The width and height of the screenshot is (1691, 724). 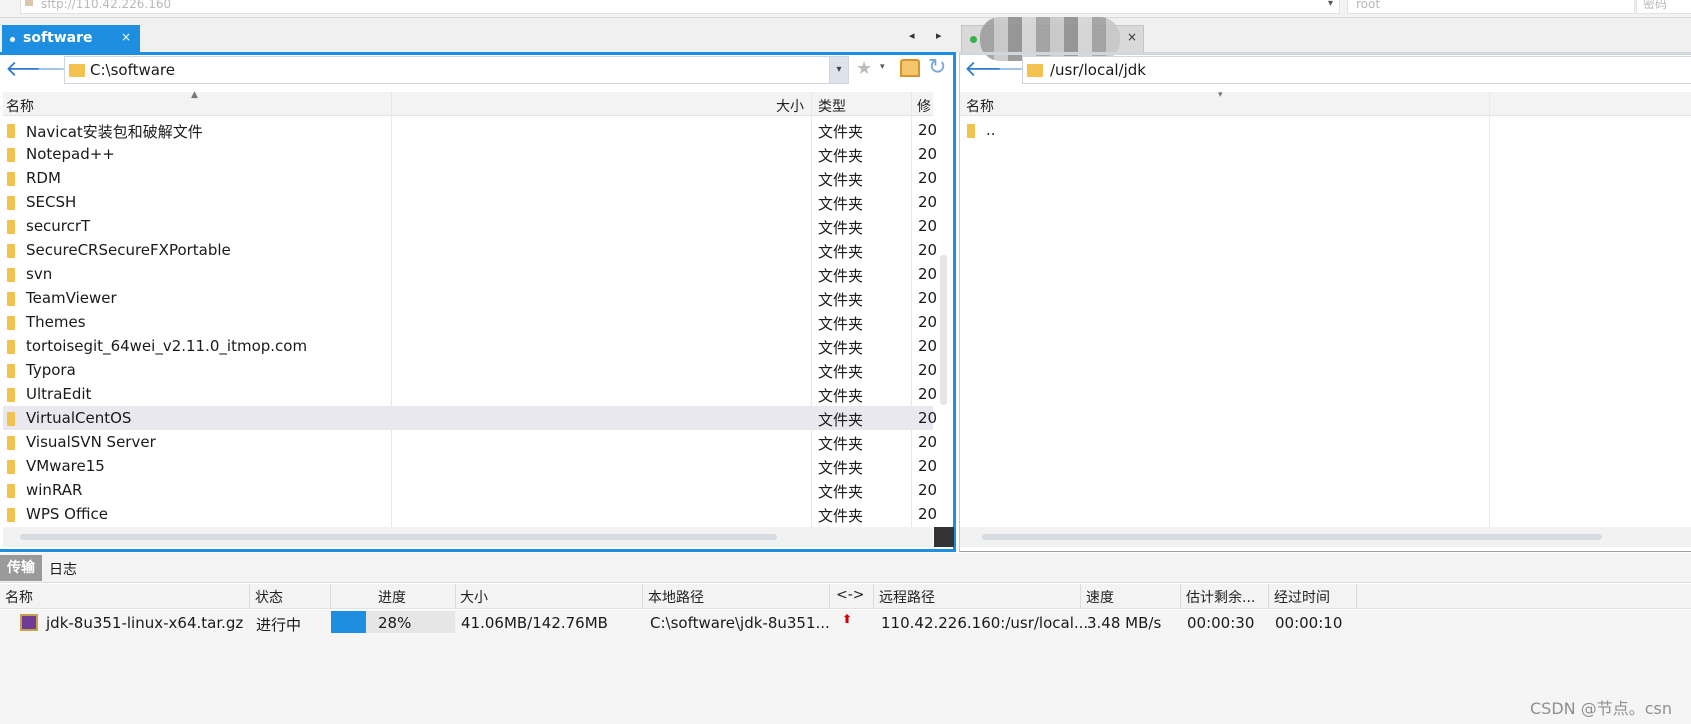 I want to click on file-name: VisualSVN Server, so click(x=91, y=442).